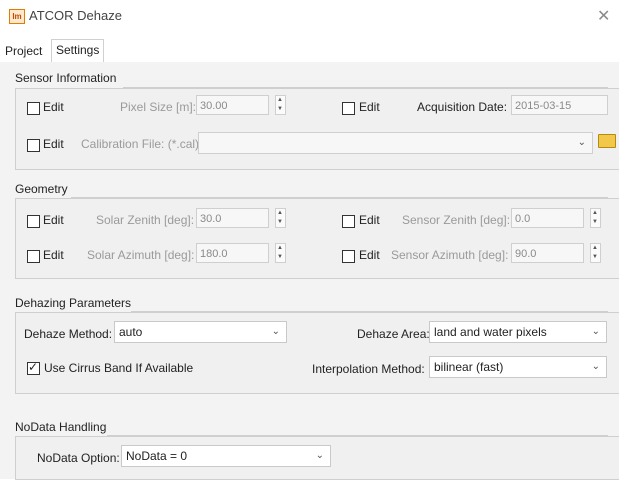  What do you see at coordinates (547, 253) in the screenshot?
I see `sensor-azimuth-input: 90.0` at bounding box center [547, 253].